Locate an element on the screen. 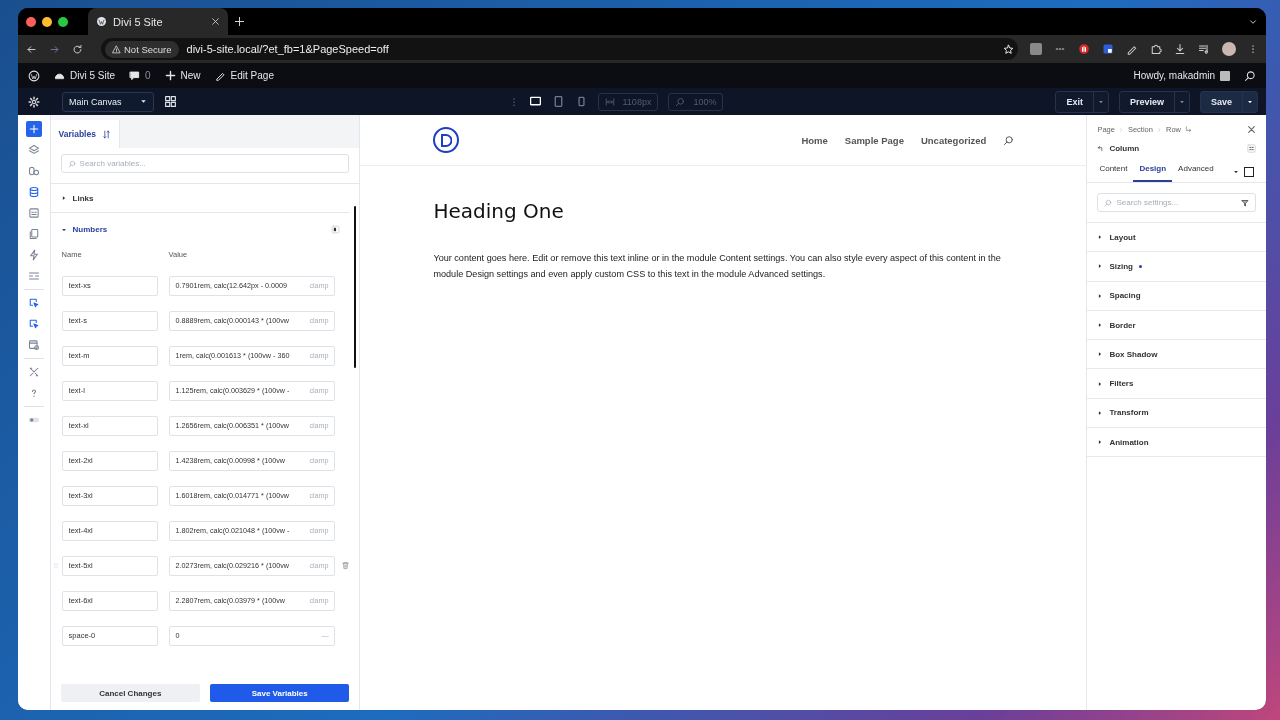 This screenshot has width=1280, height=720. minimize-window-button is located at coordinates (47, 21).